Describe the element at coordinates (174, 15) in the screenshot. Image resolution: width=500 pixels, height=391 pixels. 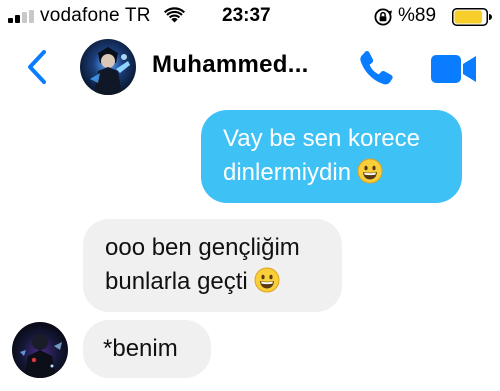
I see `wifi-icon` at that location.